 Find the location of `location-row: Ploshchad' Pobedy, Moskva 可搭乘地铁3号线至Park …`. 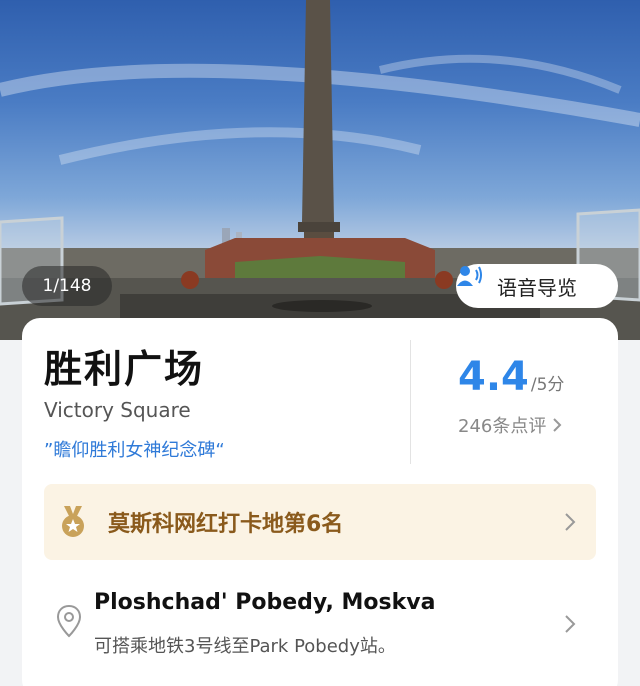

location-row: Ploshchad' Pobedy, Moskva 可搭乘地铁3号线至Park … is located at coordinates (320, 628).